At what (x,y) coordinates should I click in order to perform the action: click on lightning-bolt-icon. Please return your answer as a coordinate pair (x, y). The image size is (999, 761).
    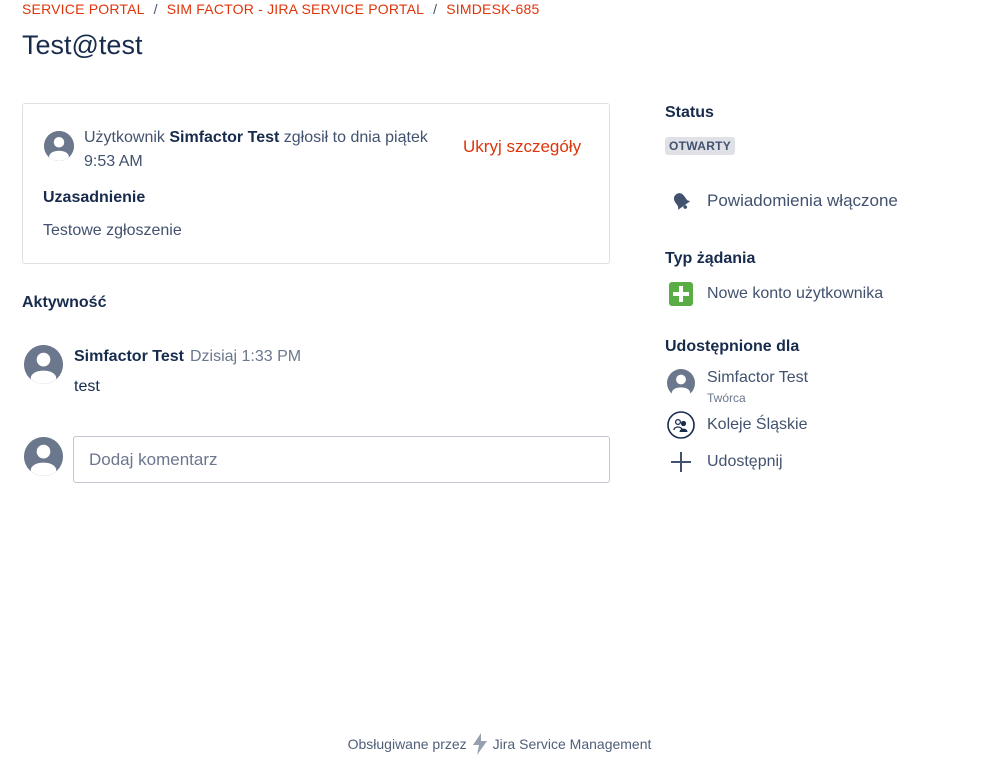
    Looking at the image, I should click on (480, 744).